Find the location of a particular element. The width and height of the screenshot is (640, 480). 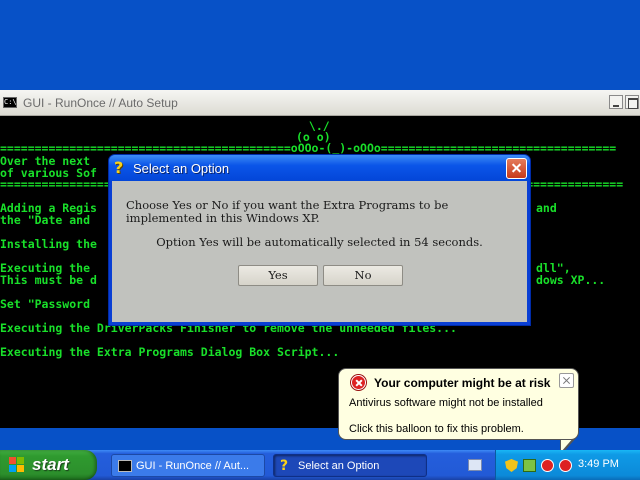

console-icon: C:\ is located at coordinates (10, 102).